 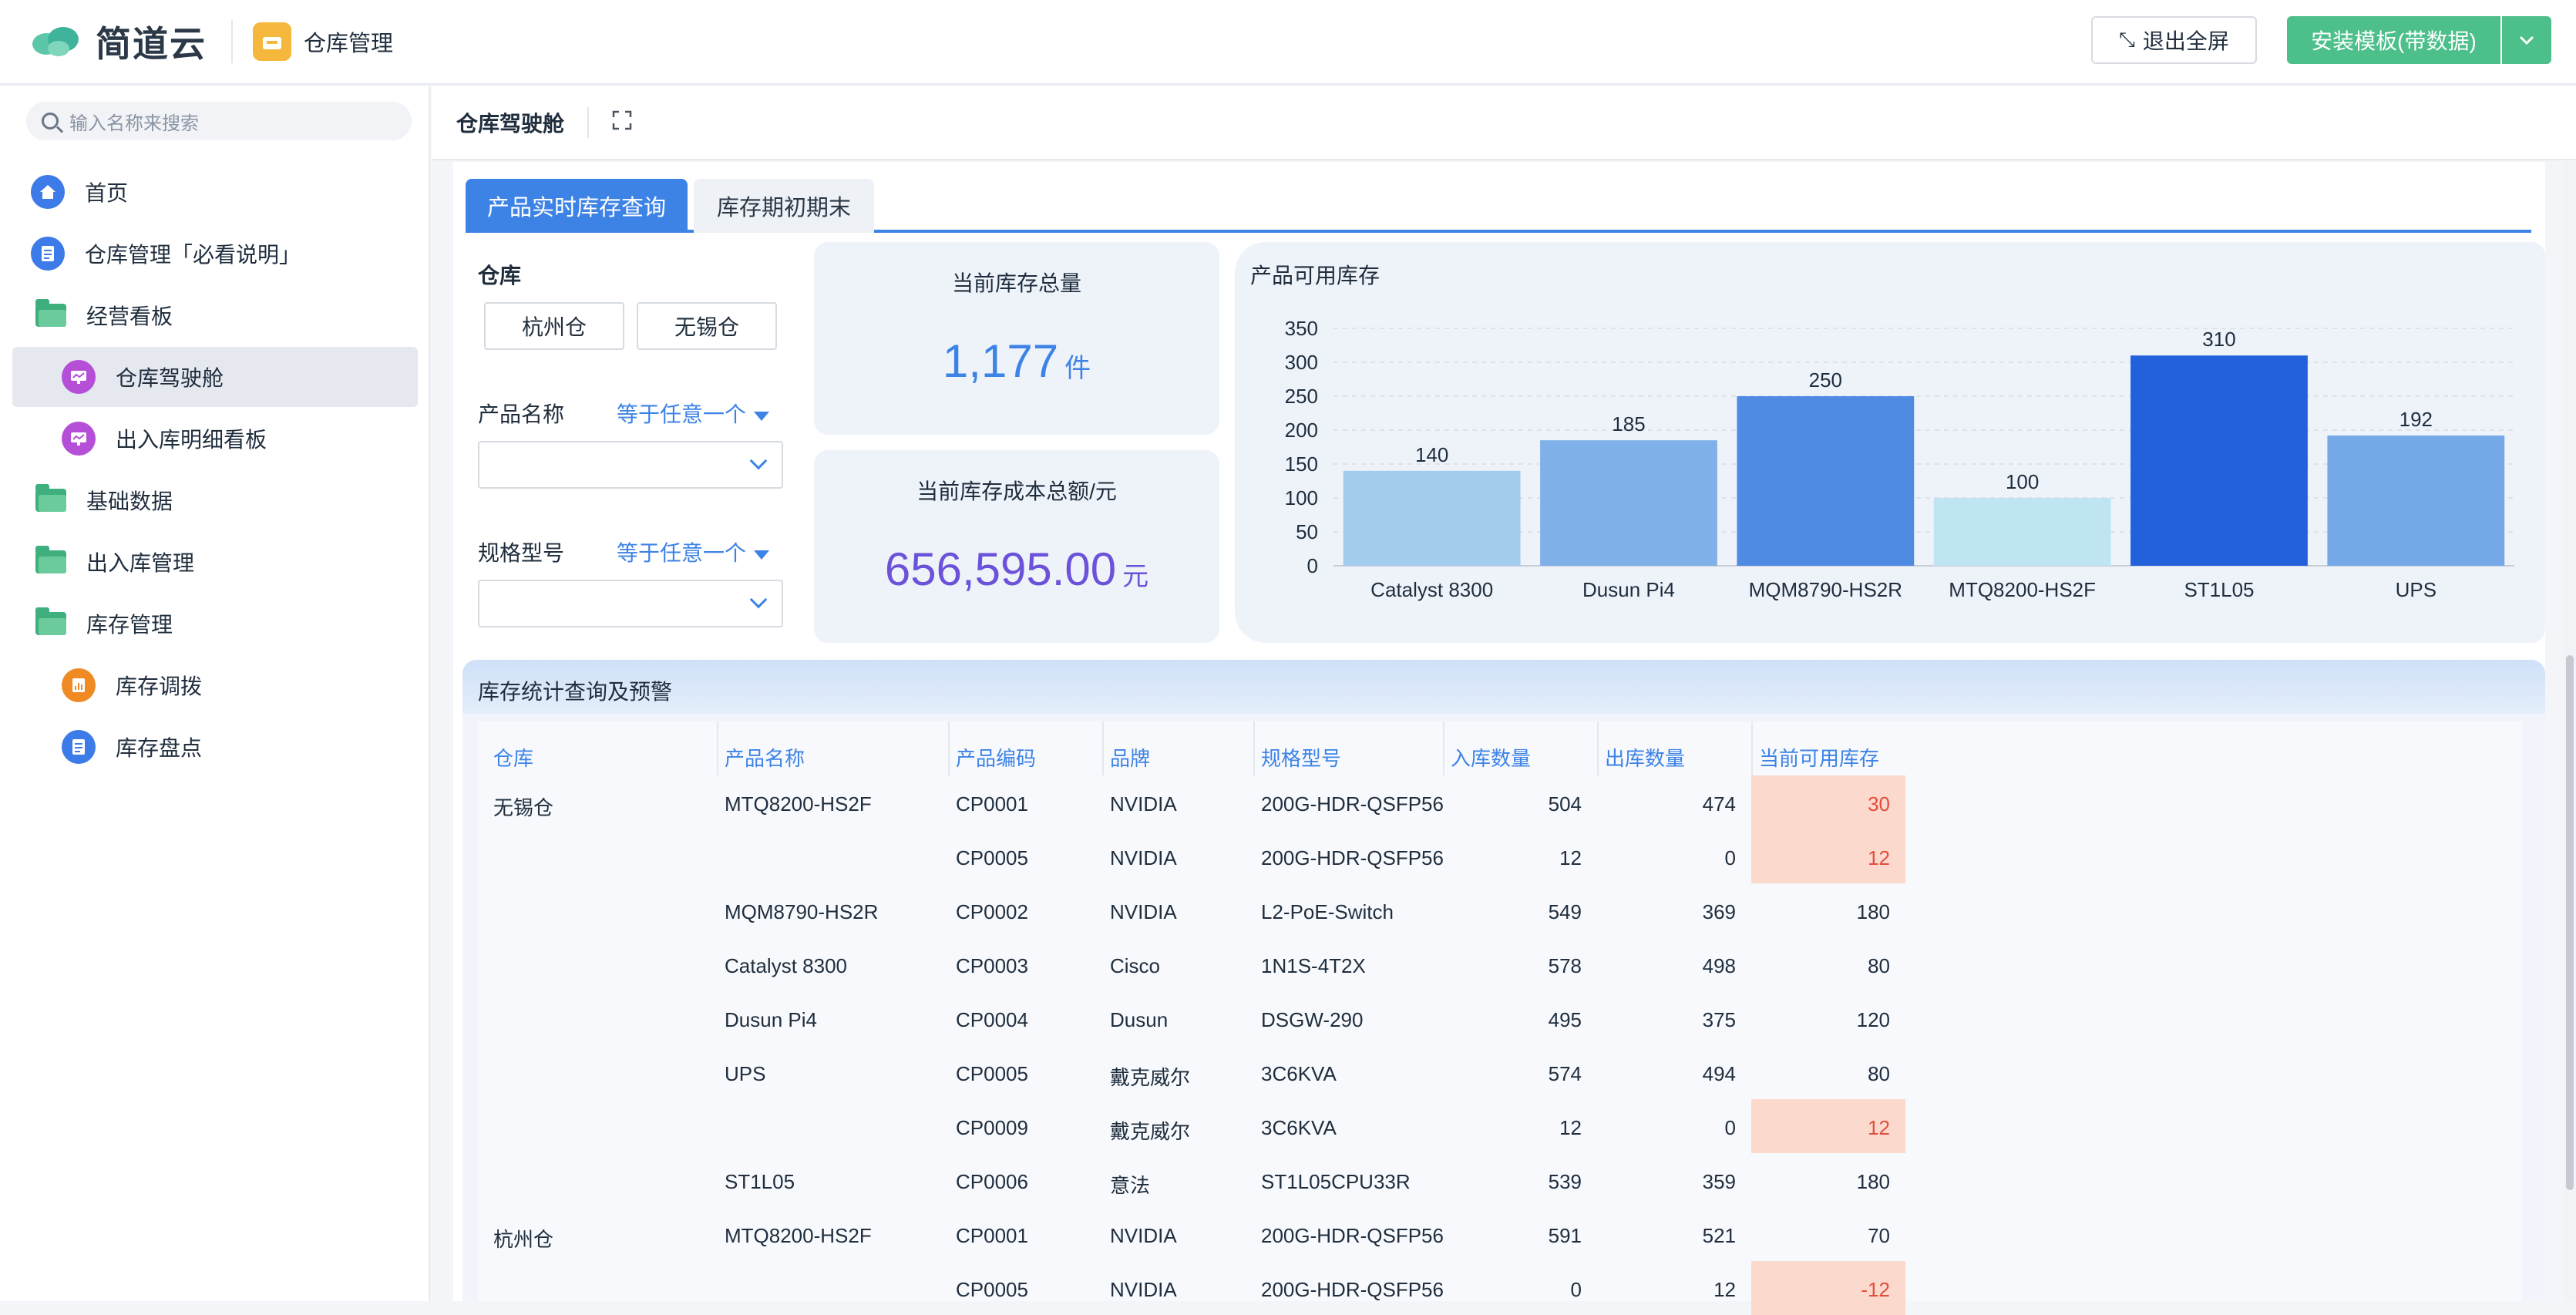 What do you see at coordinates (1628, 424) in the screenshot?
I see `data-label: 185` at bounding box center [1628, 424].